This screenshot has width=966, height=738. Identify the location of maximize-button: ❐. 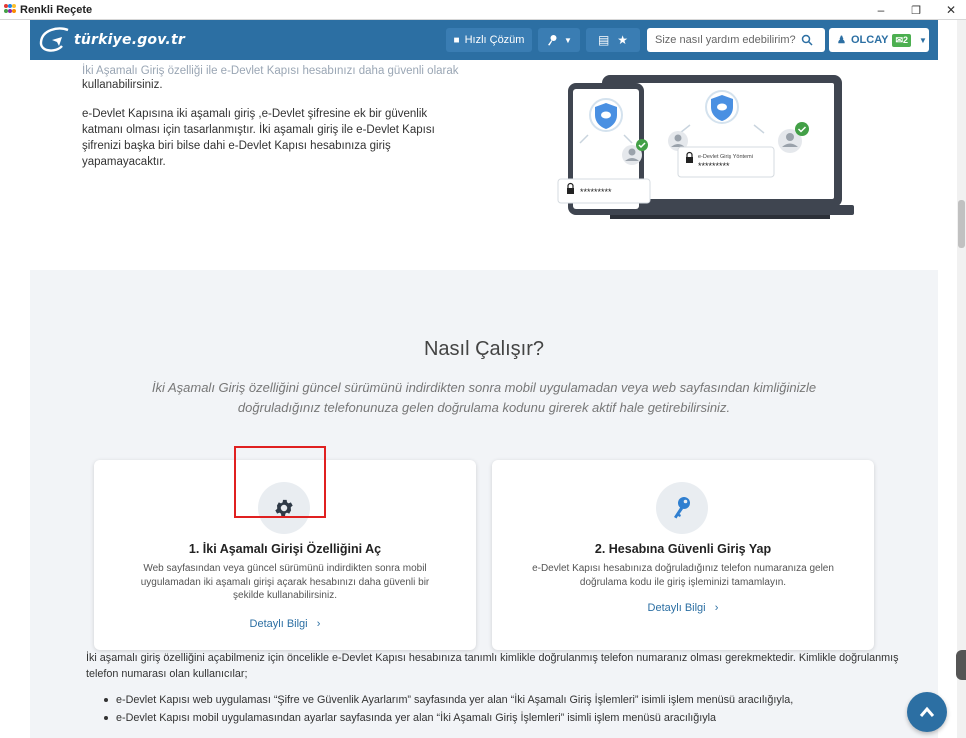
(916, 10).